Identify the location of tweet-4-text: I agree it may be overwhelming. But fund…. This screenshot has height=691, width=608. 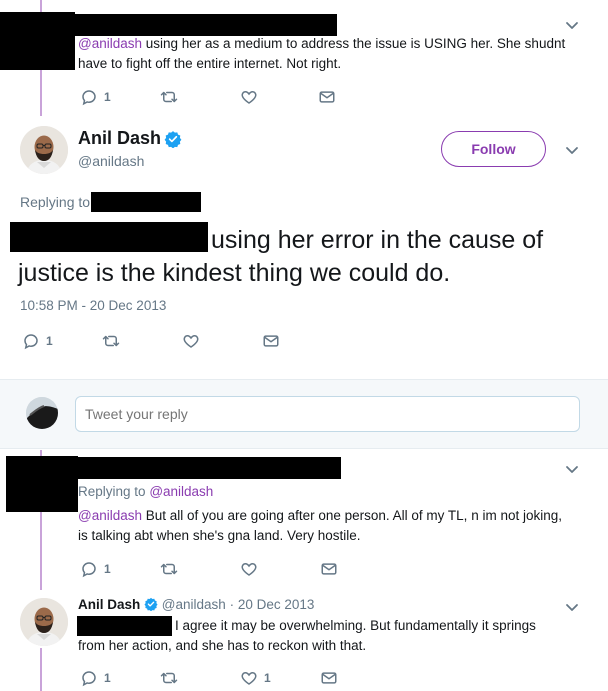
(338, 636).